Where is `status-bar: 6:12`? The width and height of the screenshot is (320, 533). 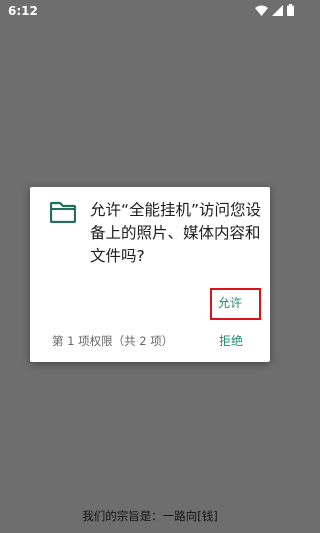
status-bar: 6:12 is located at coordinates (150, 11).